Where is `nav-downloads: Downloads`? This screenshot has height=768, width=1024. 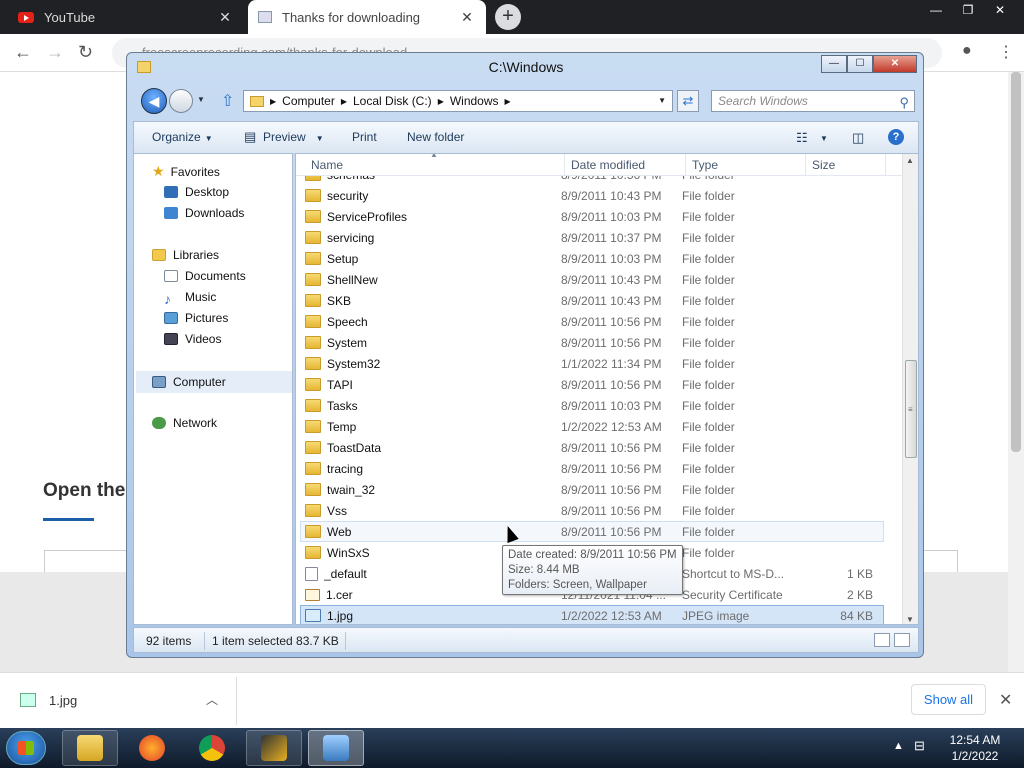 nav-downloads: Downloads is located at coordinates (204, 213).